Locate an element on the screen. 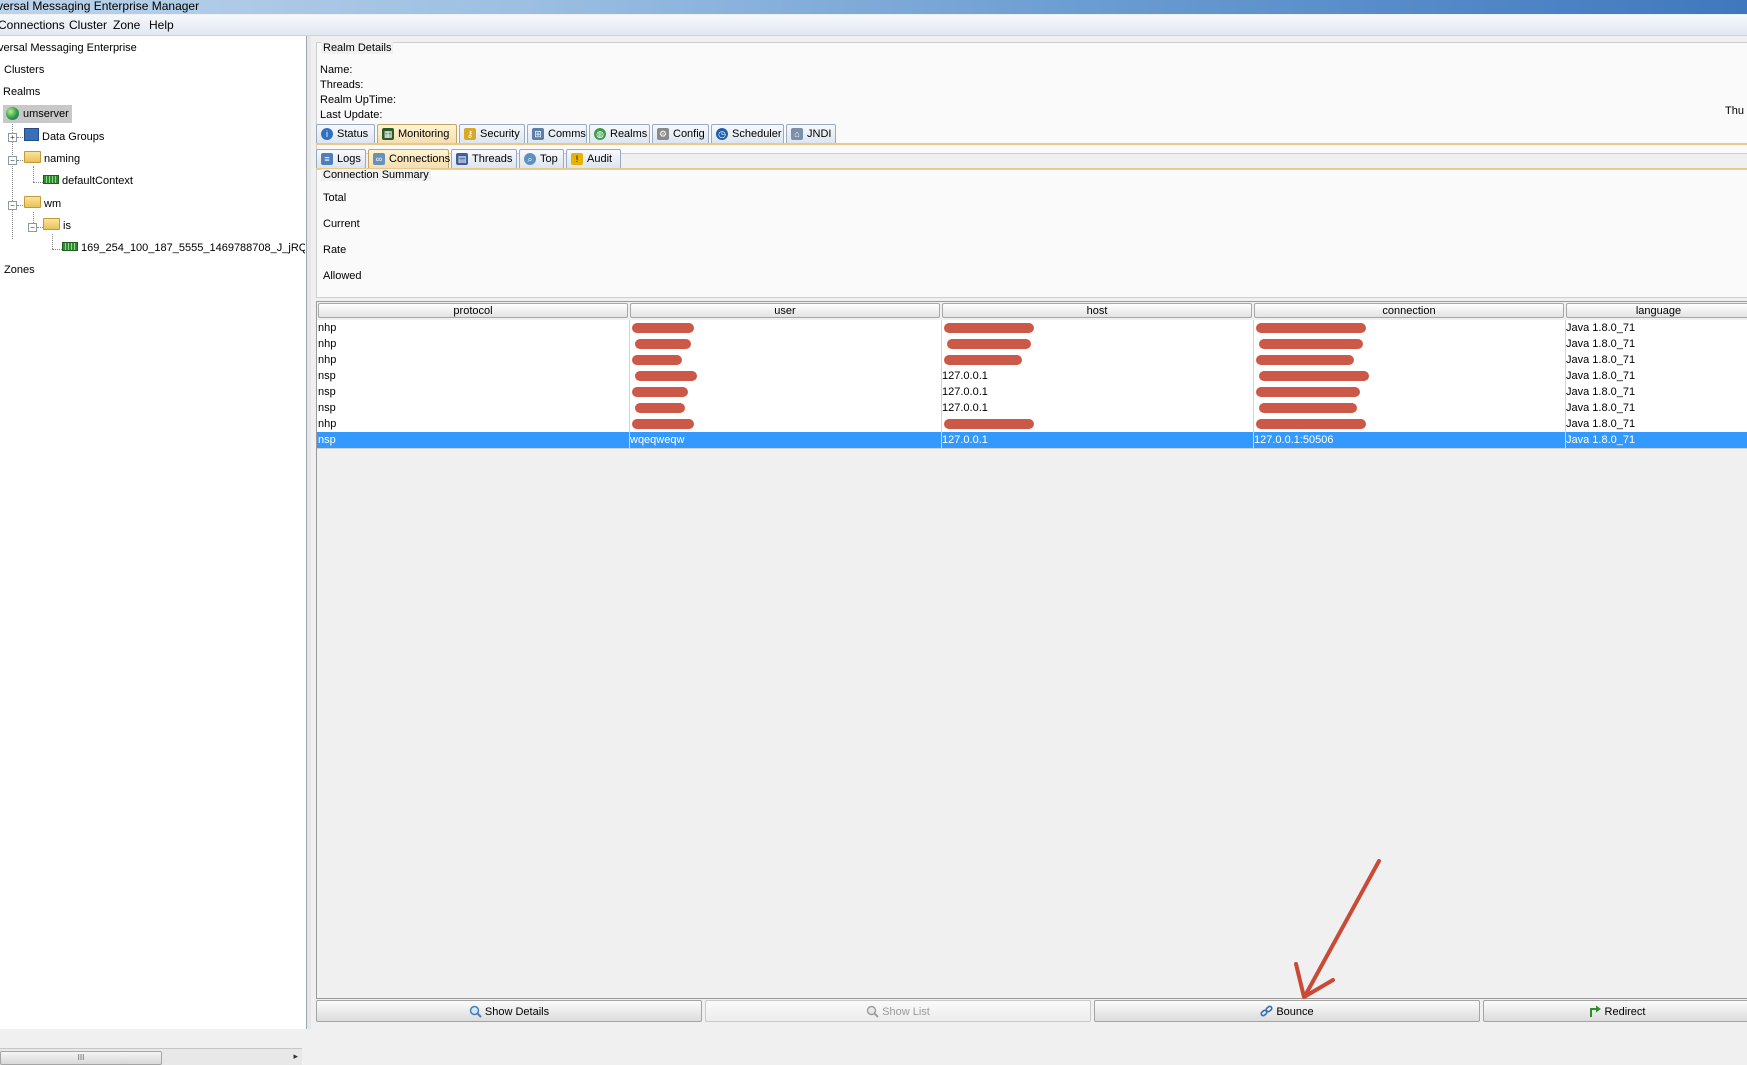 Image resolution: width=1747 pixels, height=1065 pixels. bounce-button: Bounce is located at coordinates (1287, 1011).